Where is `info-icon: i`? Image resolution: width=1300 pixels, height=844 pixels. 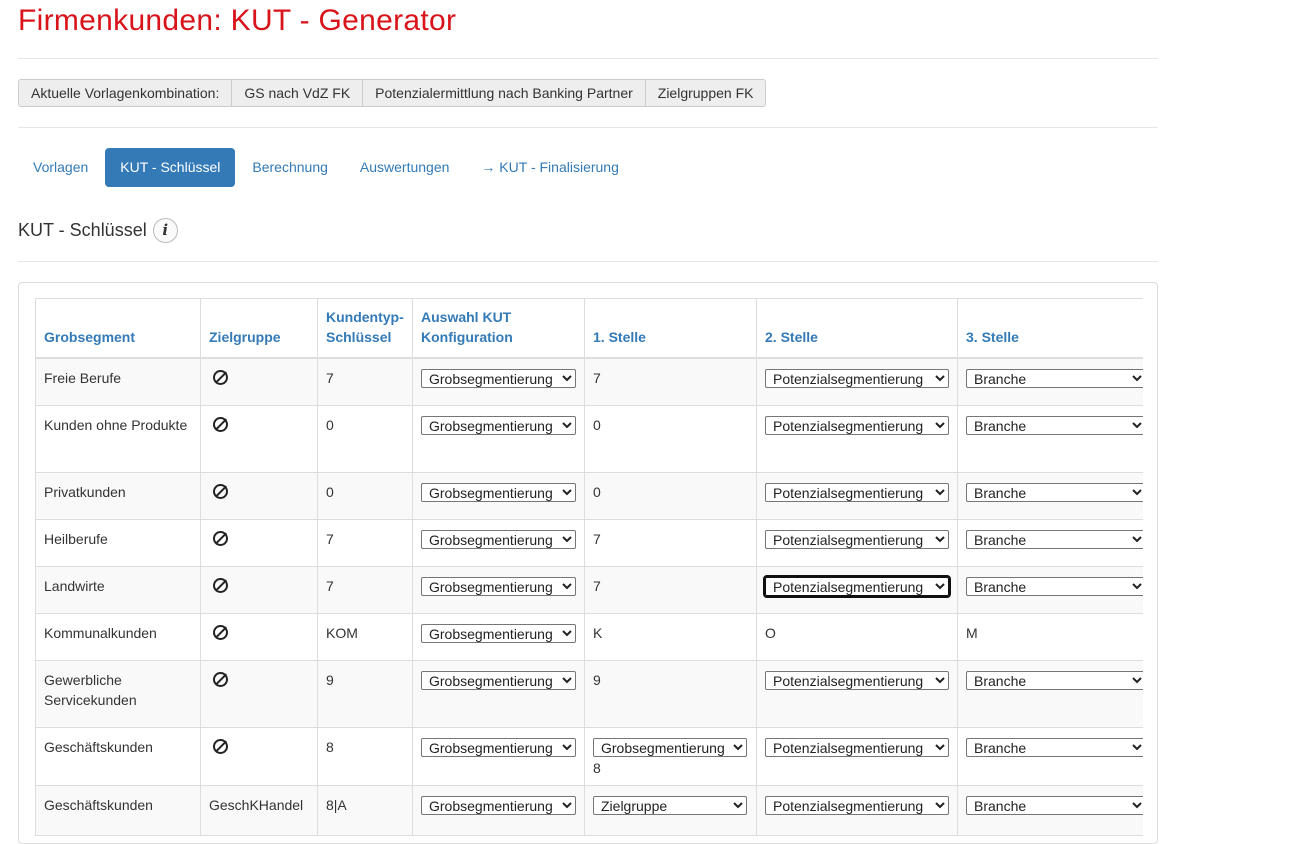
info-icon: i is located at coordinates (165, 230).